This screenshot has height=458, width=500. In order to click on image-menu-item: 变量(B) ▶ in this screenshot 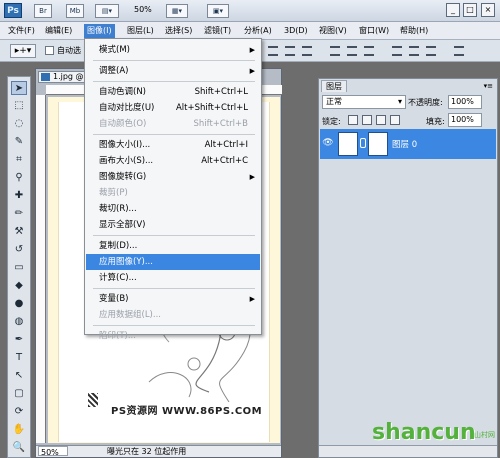, I will do `click(173, 299)`.